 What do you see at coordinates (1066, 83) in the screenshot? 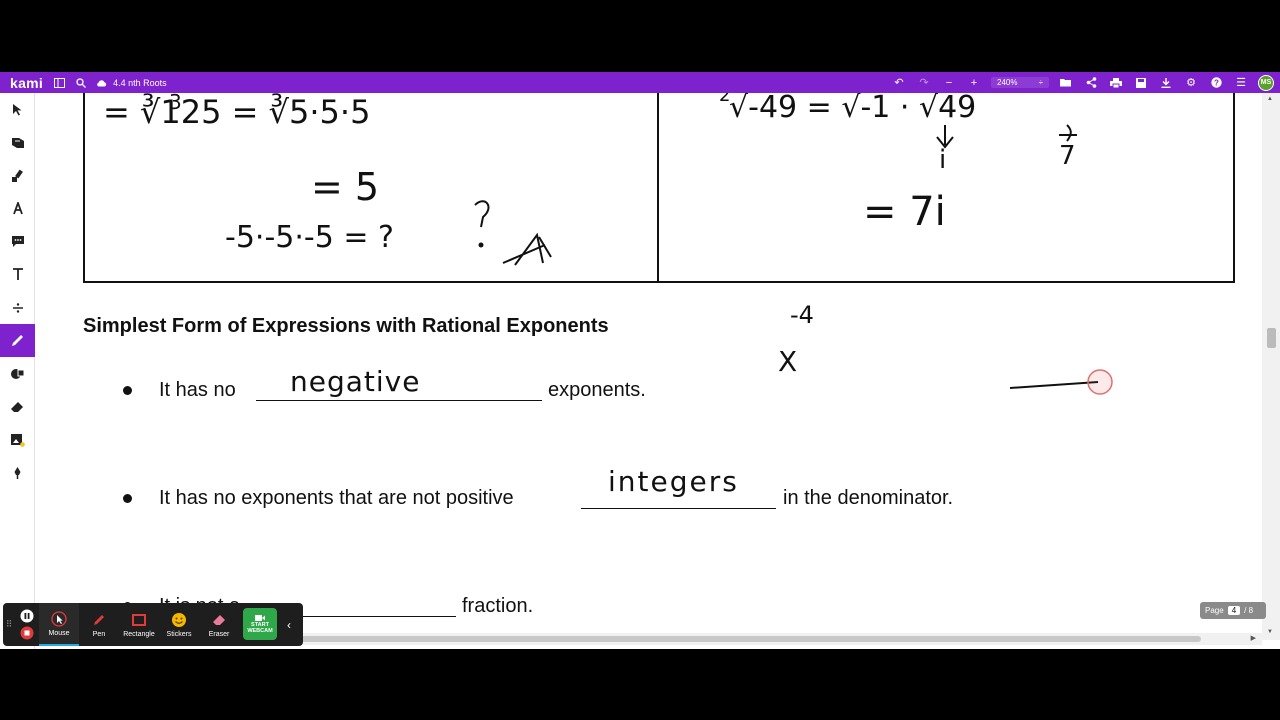
I see `folder-icon` at bounding box center [1066, 83].